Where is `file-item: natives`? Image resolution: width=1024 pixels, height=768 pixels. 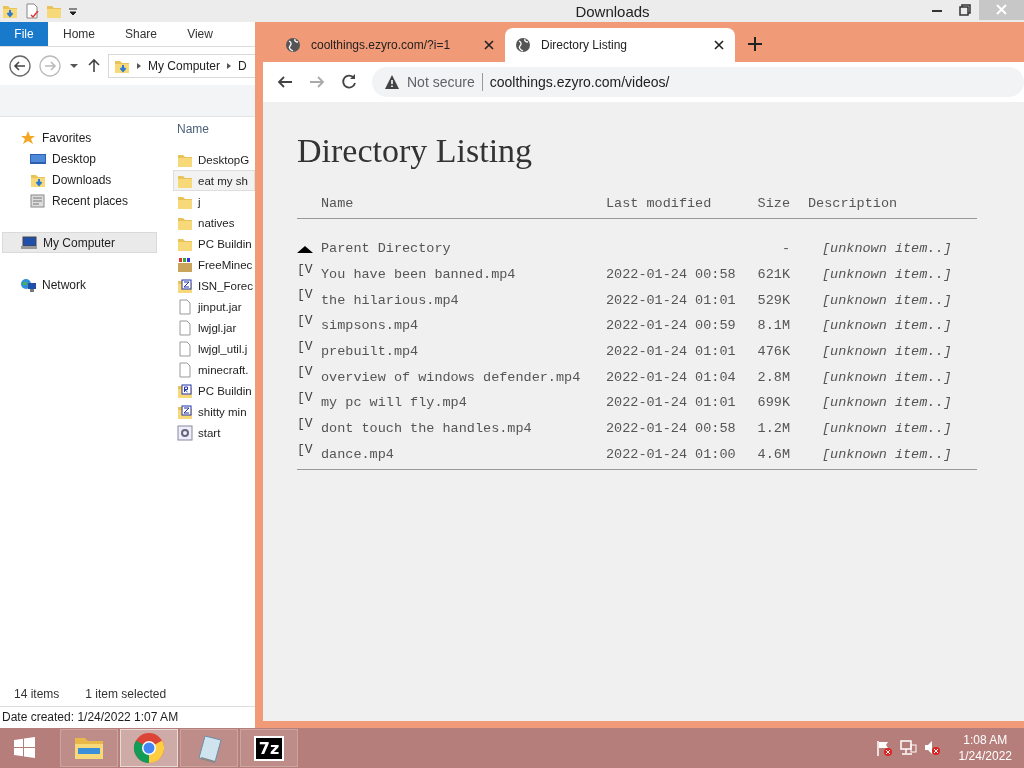
file-item: natives is located at coordinates (212, 222).